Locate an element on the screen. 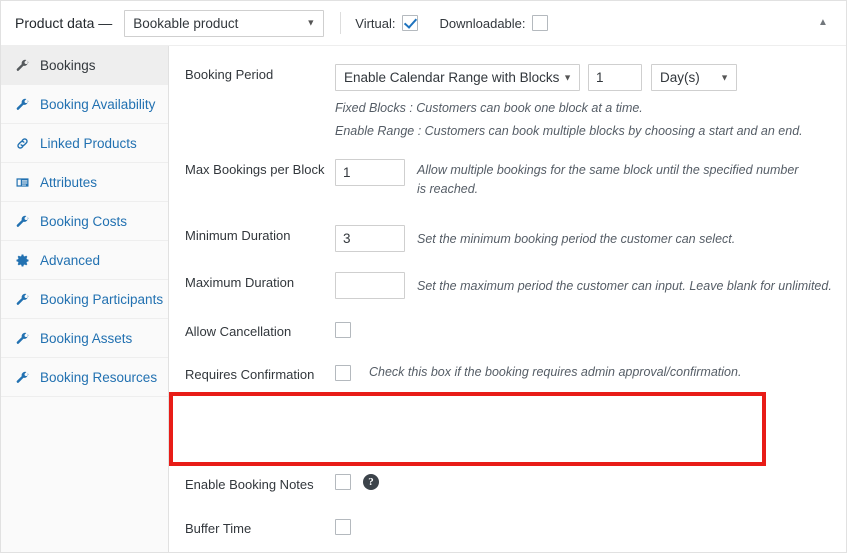 The width and height of the screenshot is (847, 553). downloadable-checkbox-group: Downloadable: is located at coordinates (494, 23).